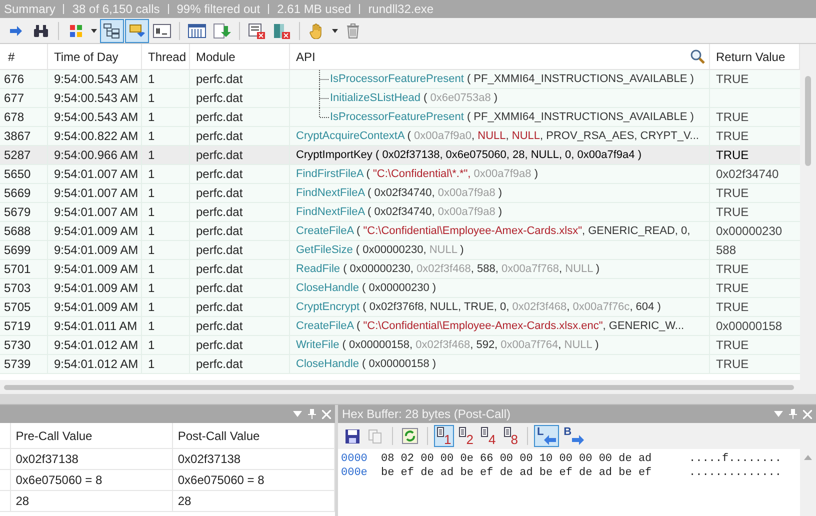  I want to click on column-header: #, so click(24, 56).